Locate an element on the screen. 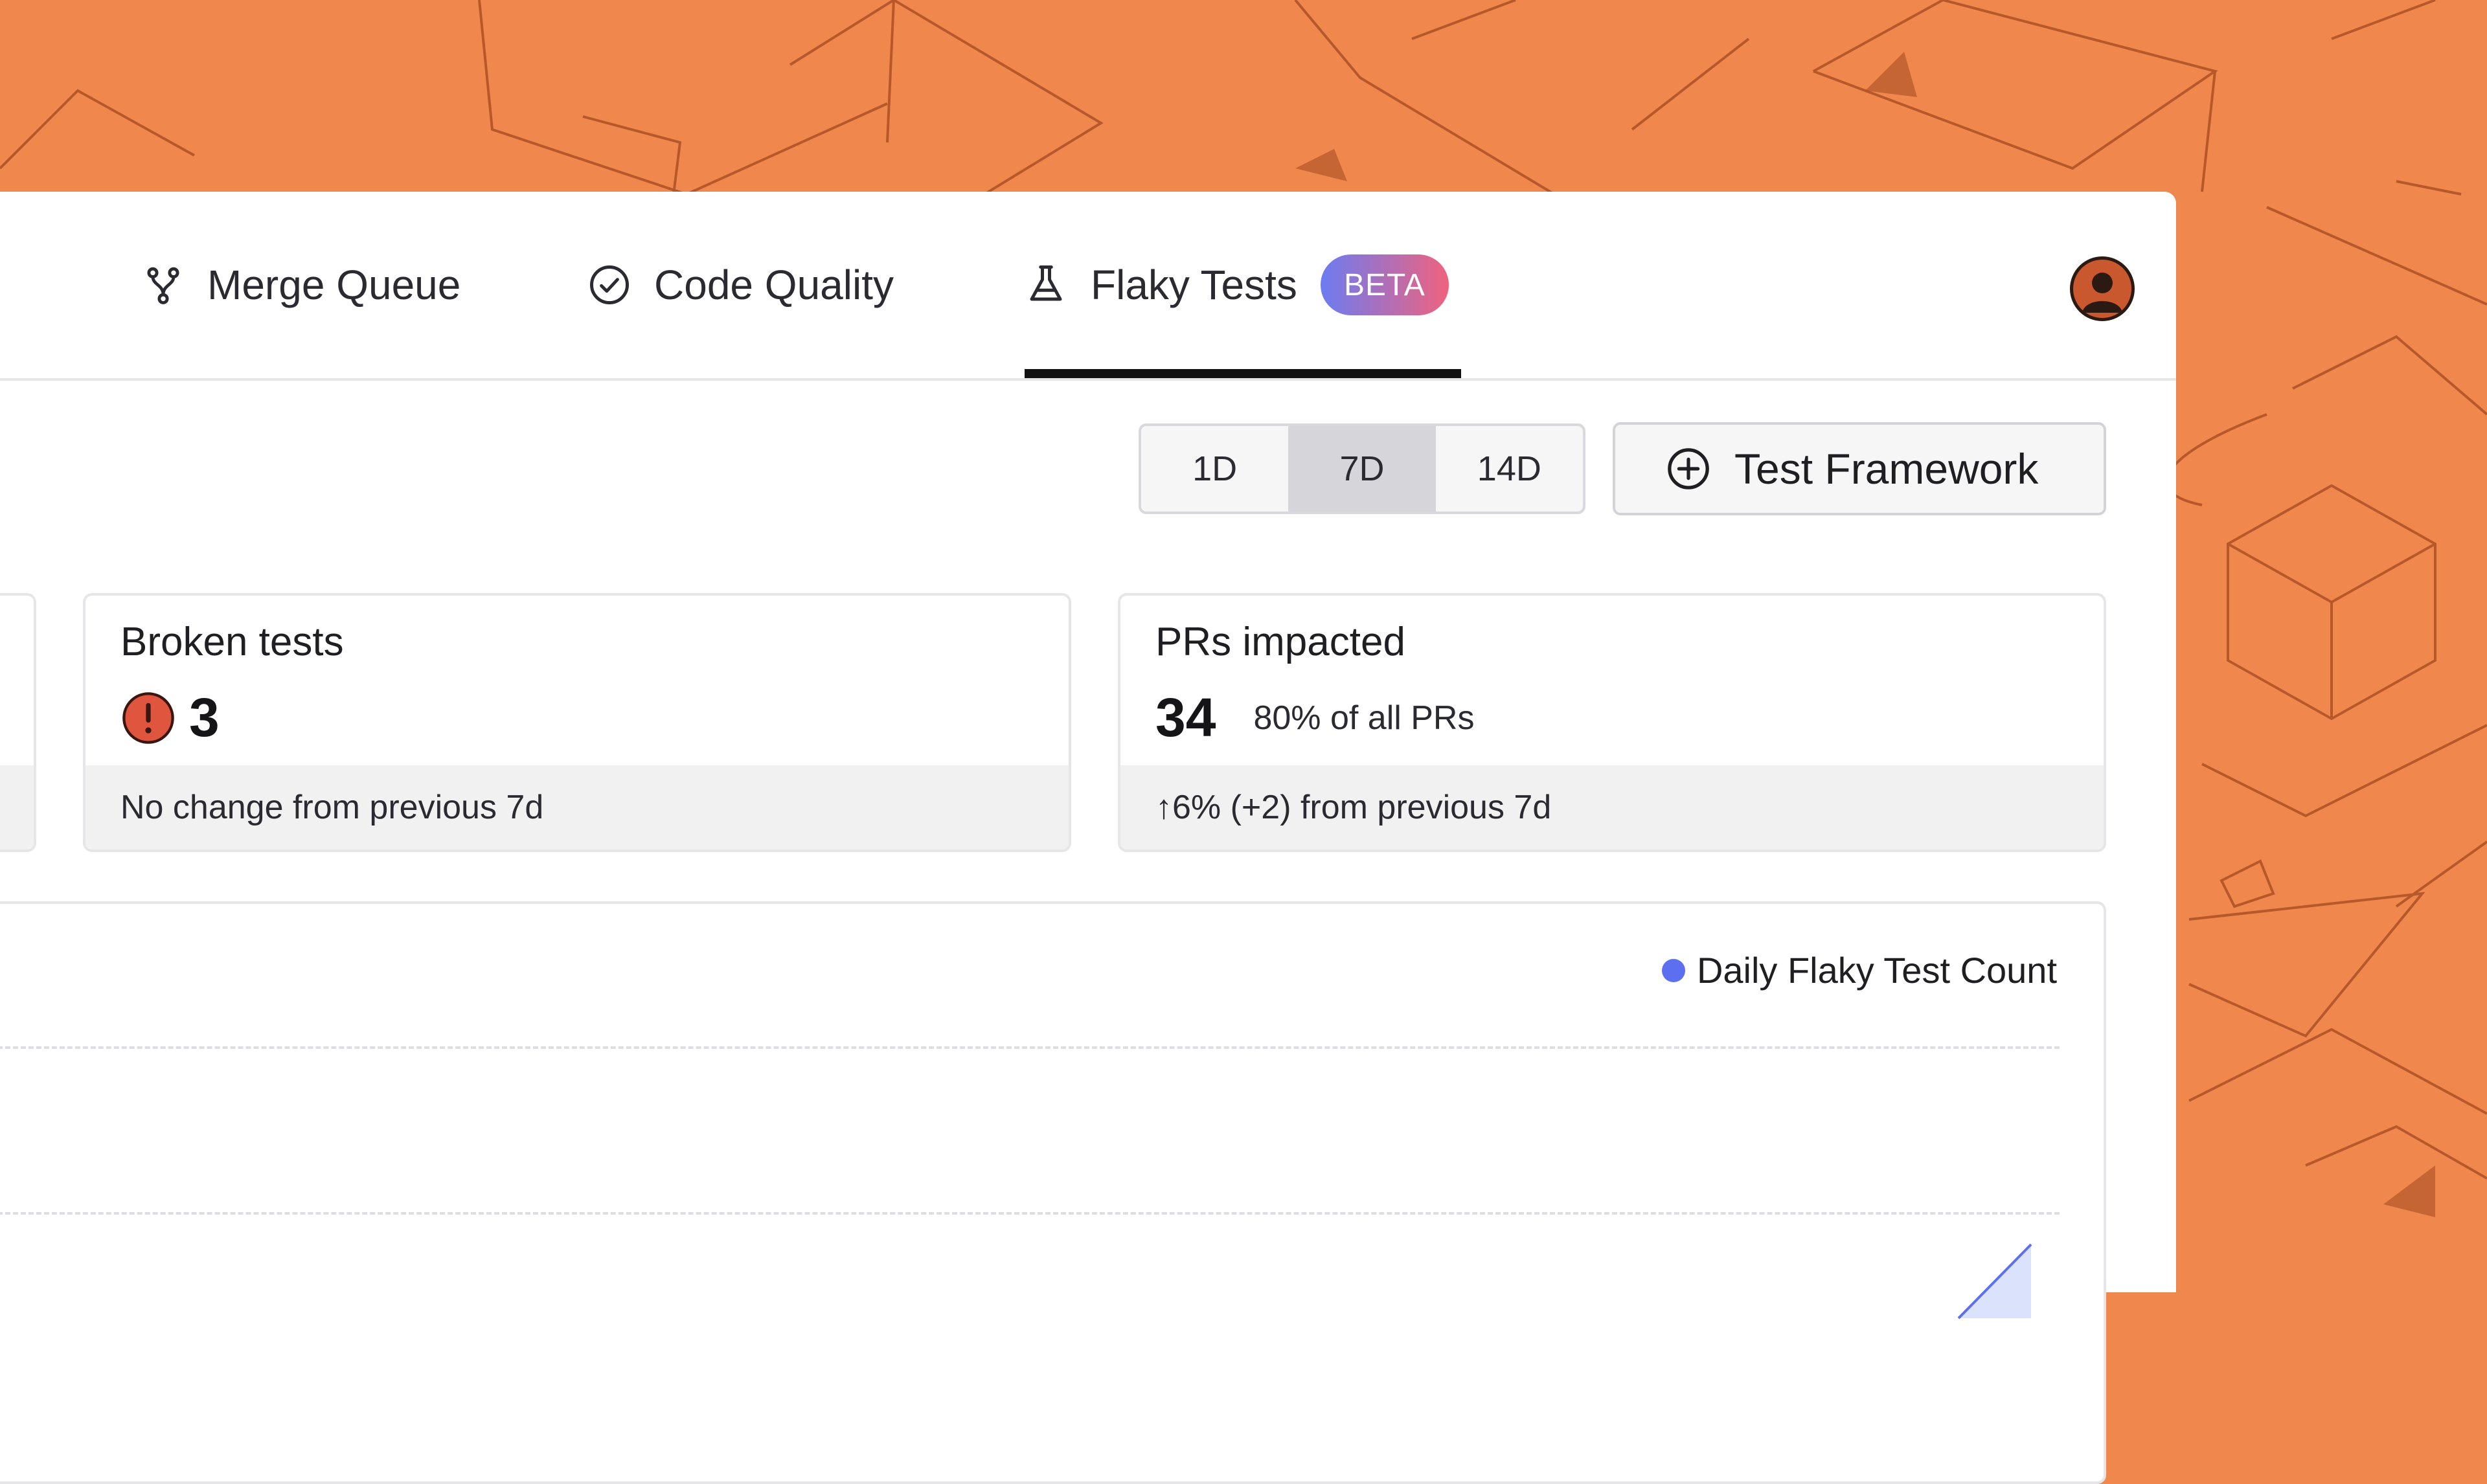 This screenshot has height=1484, width=2487. tab-merge-queue: Merge Queue is located at coordinates (301, 285).